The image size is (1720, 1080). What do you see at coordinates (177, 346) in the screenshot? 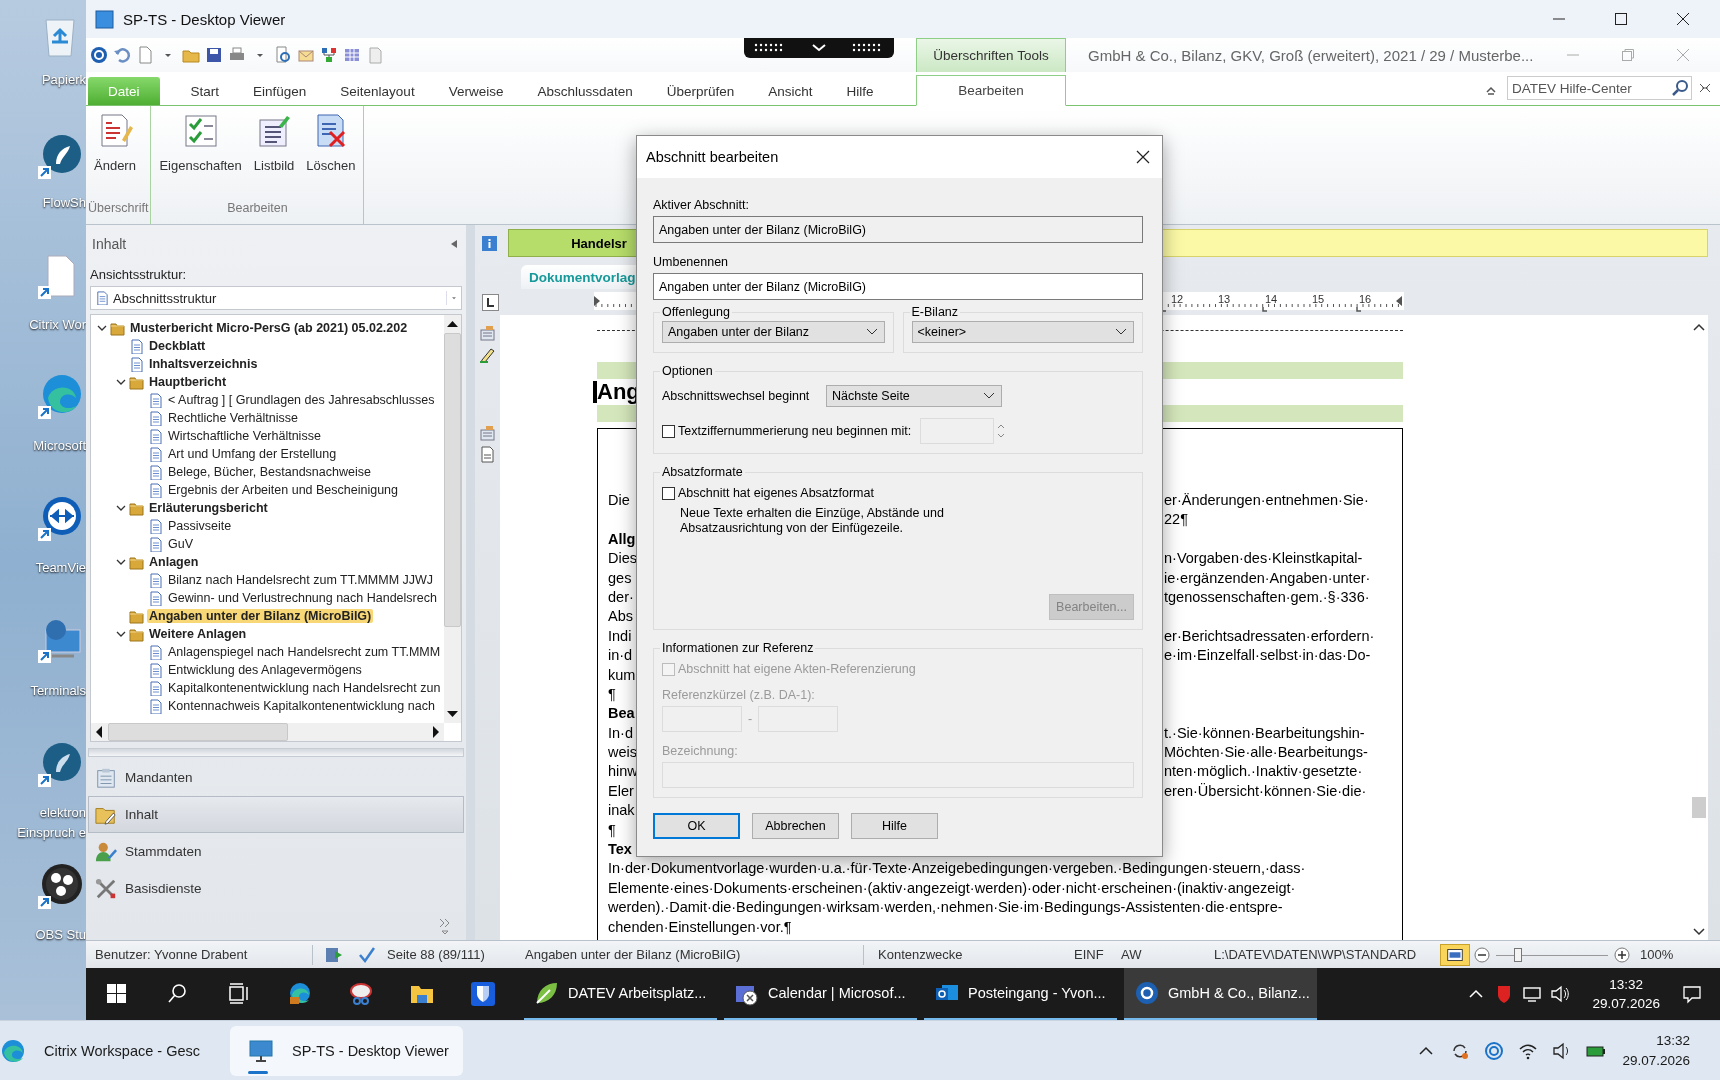
I see `tree-item: Deckblatt` at bounding box center [177, 346].